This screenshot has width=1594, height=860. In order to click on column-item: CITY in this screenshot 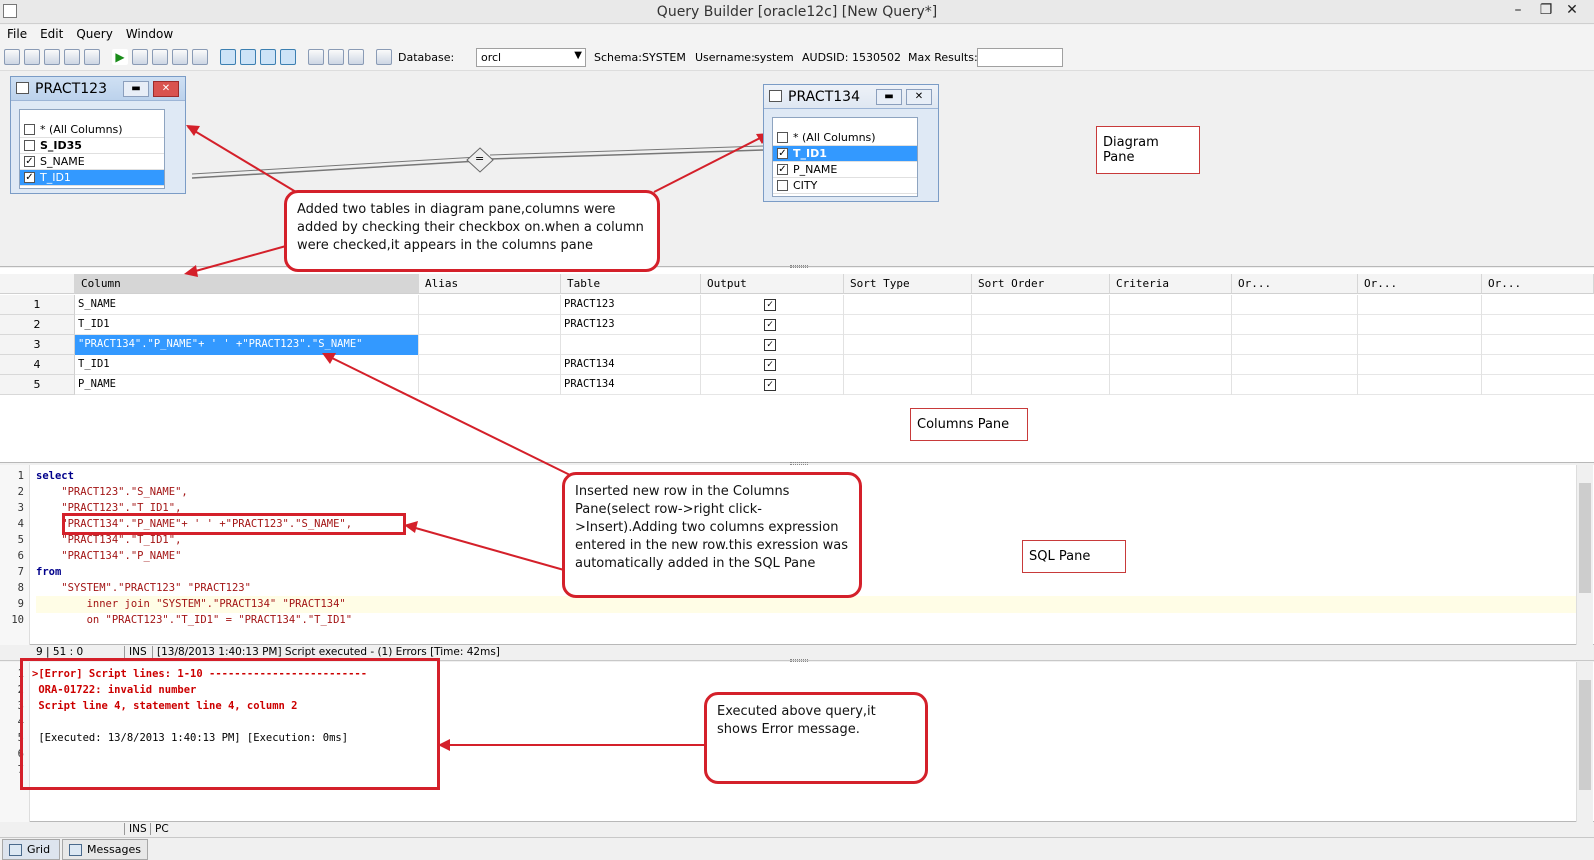, I will do `click(845, 186)`.